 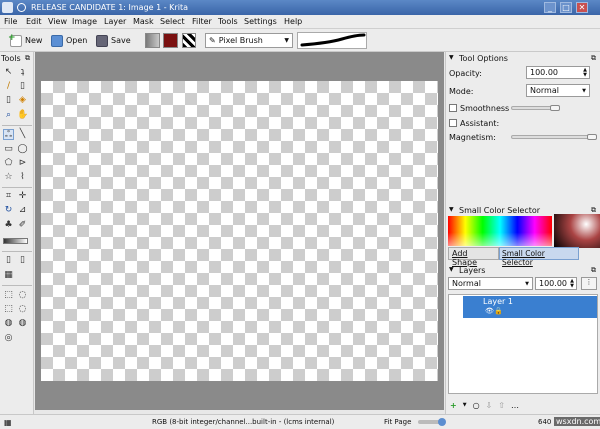 What do you see at coordinates (25, 40) in the screenshot?
I see `new-button: + New` at bounding box center [25, 40].